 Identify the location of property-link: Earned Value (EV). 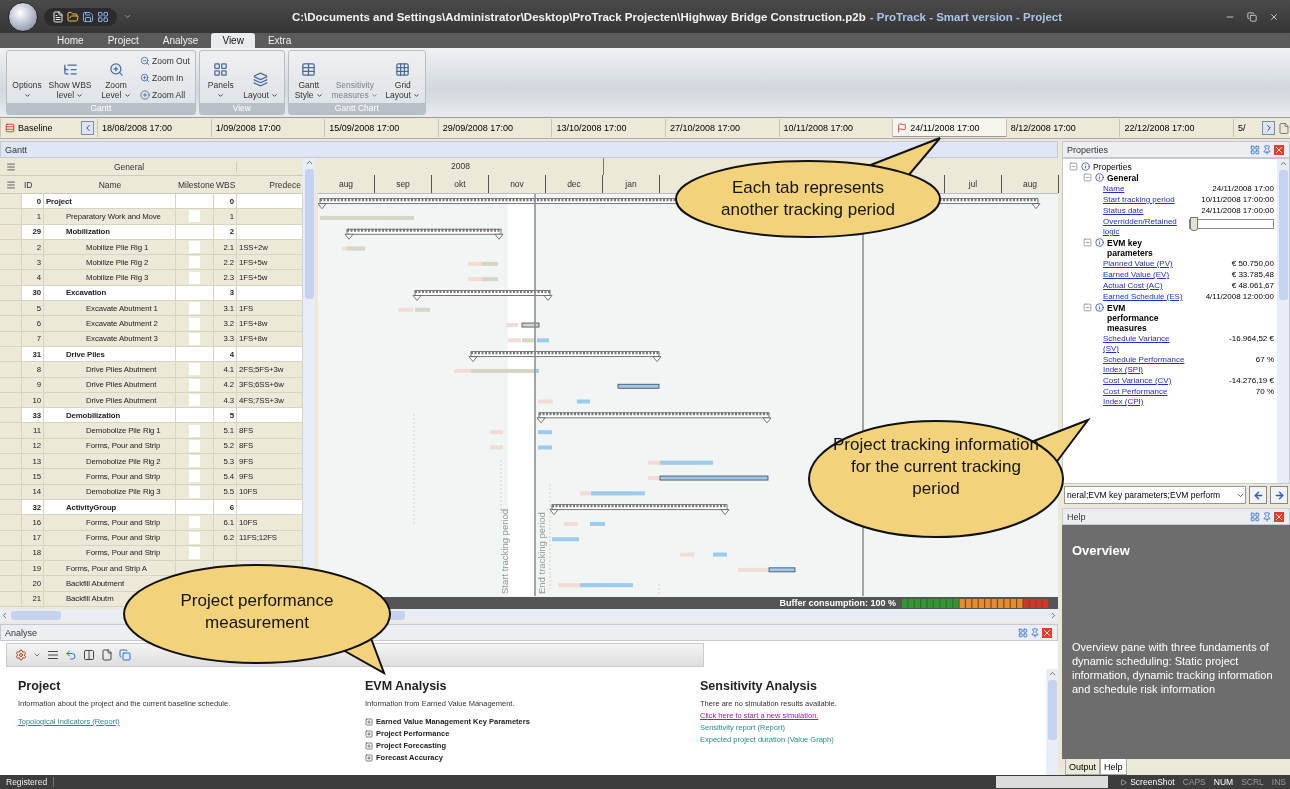
(1144, 275).